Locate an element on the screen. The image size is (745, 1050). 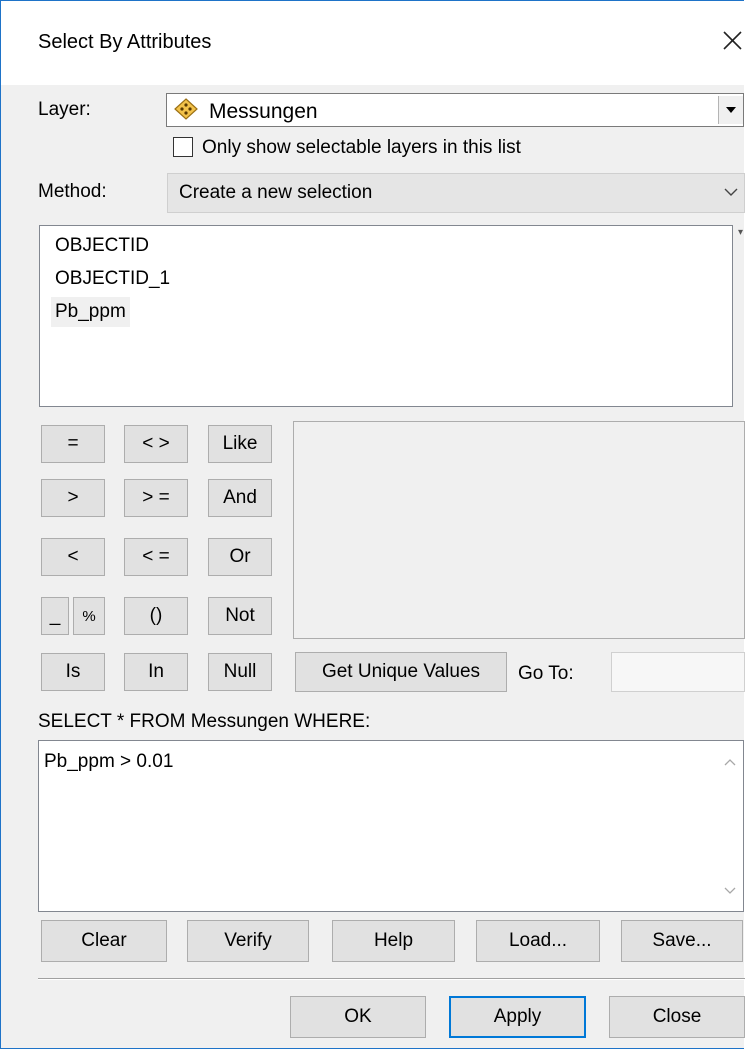
layer-dropdown: Messungen is located at coordinates (455, 110).